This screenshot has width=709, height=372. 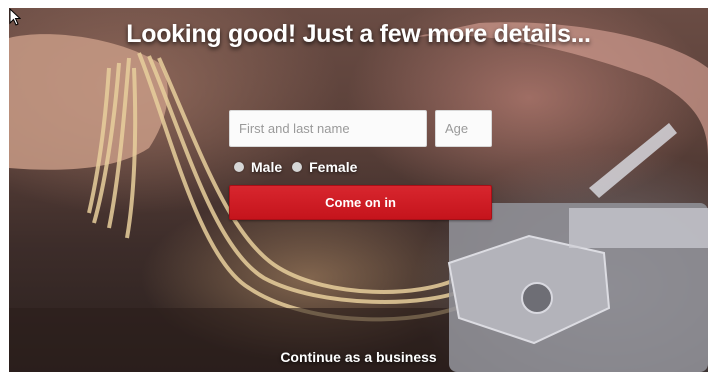 What do you see at coordinates (333, 167) in the screenshot?
I see `gender-option-label: Female` at bounding box center [333, 167].